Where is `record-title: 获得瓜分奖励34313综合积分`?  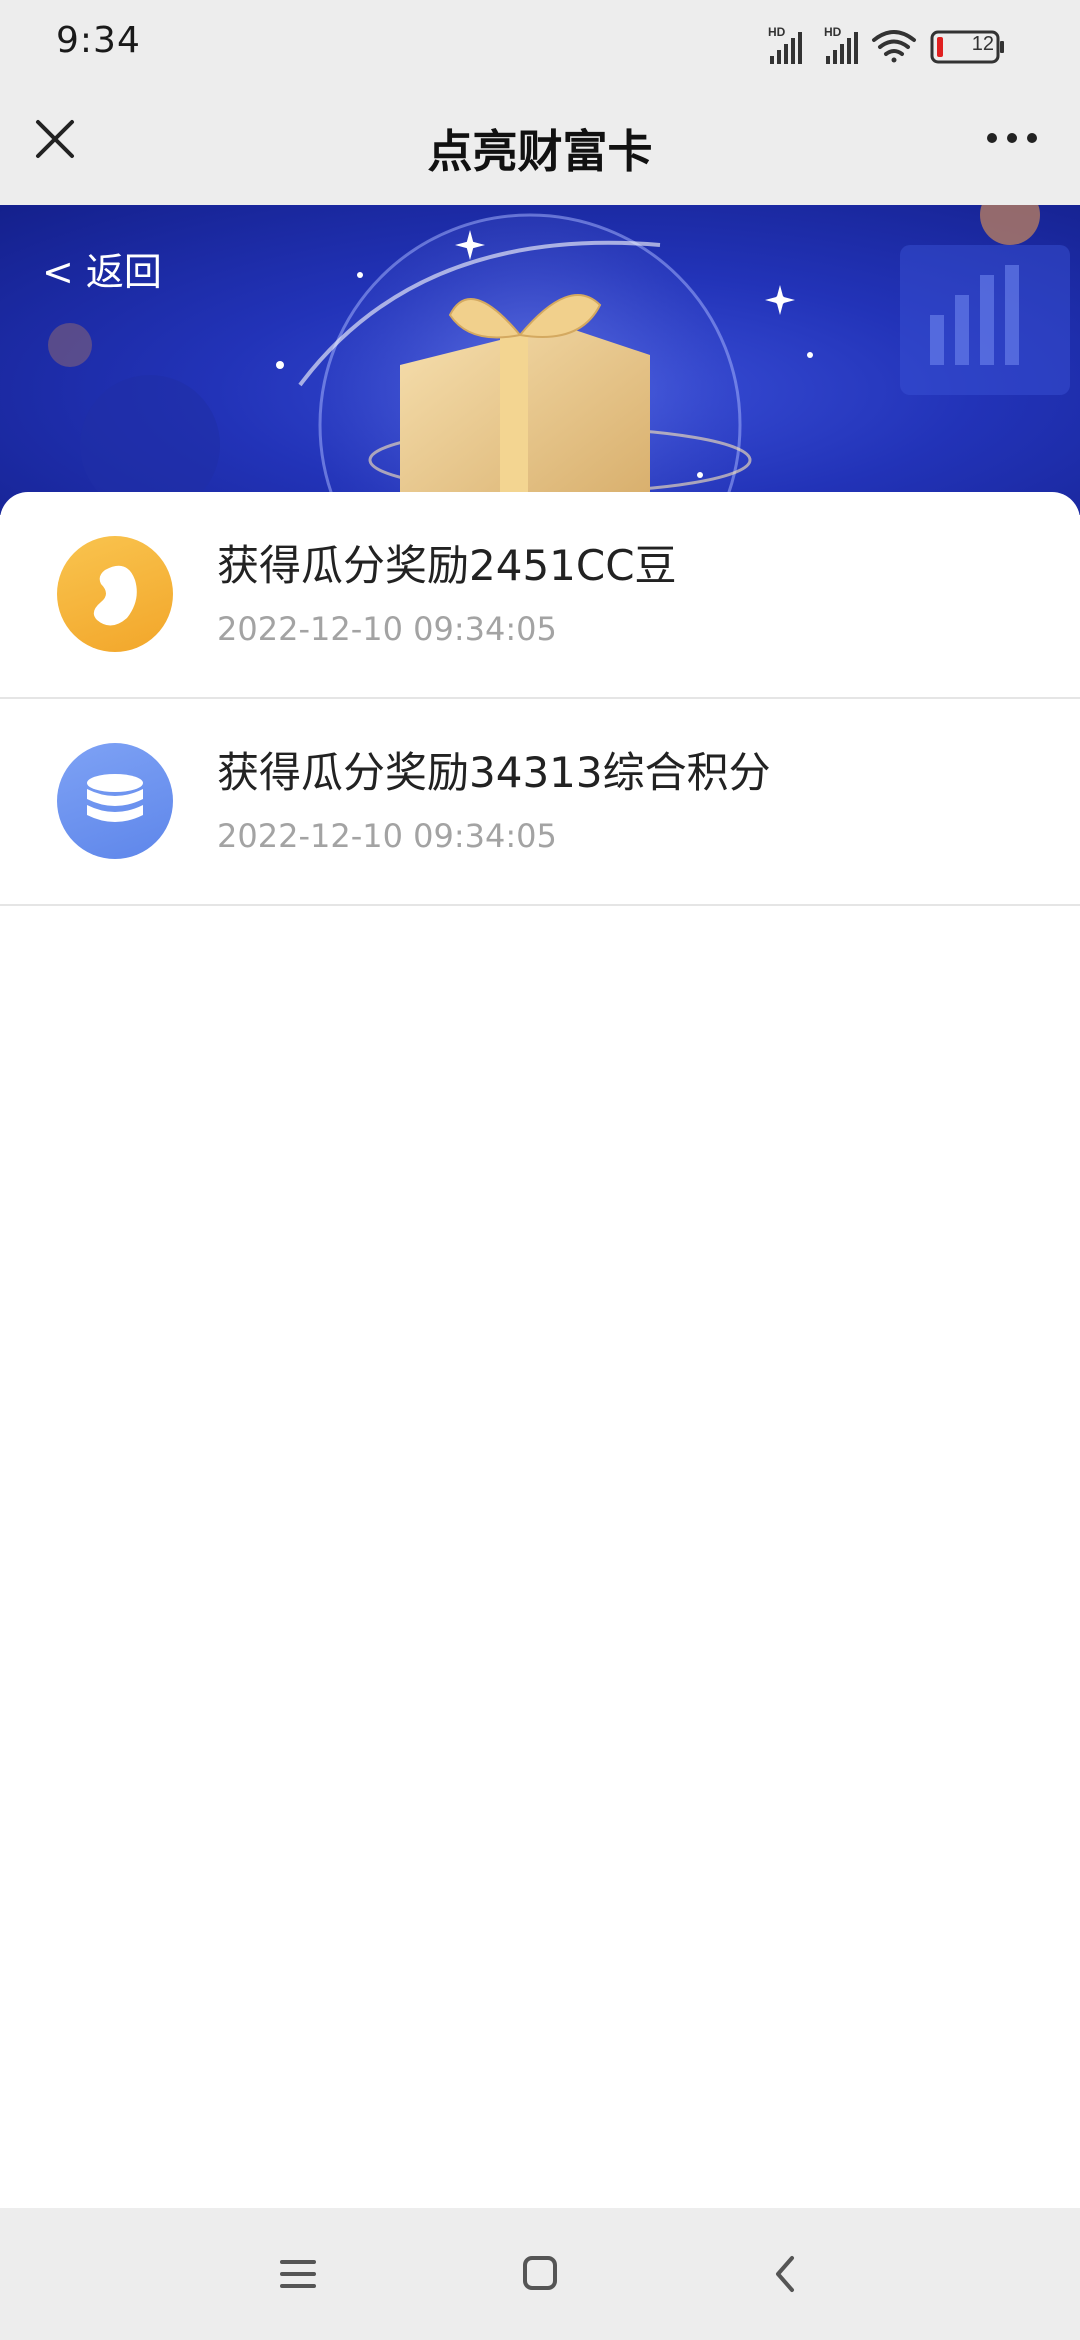 record-title: 获得瓜分奖励34313综合积分 is located at coordinates (494, 772).